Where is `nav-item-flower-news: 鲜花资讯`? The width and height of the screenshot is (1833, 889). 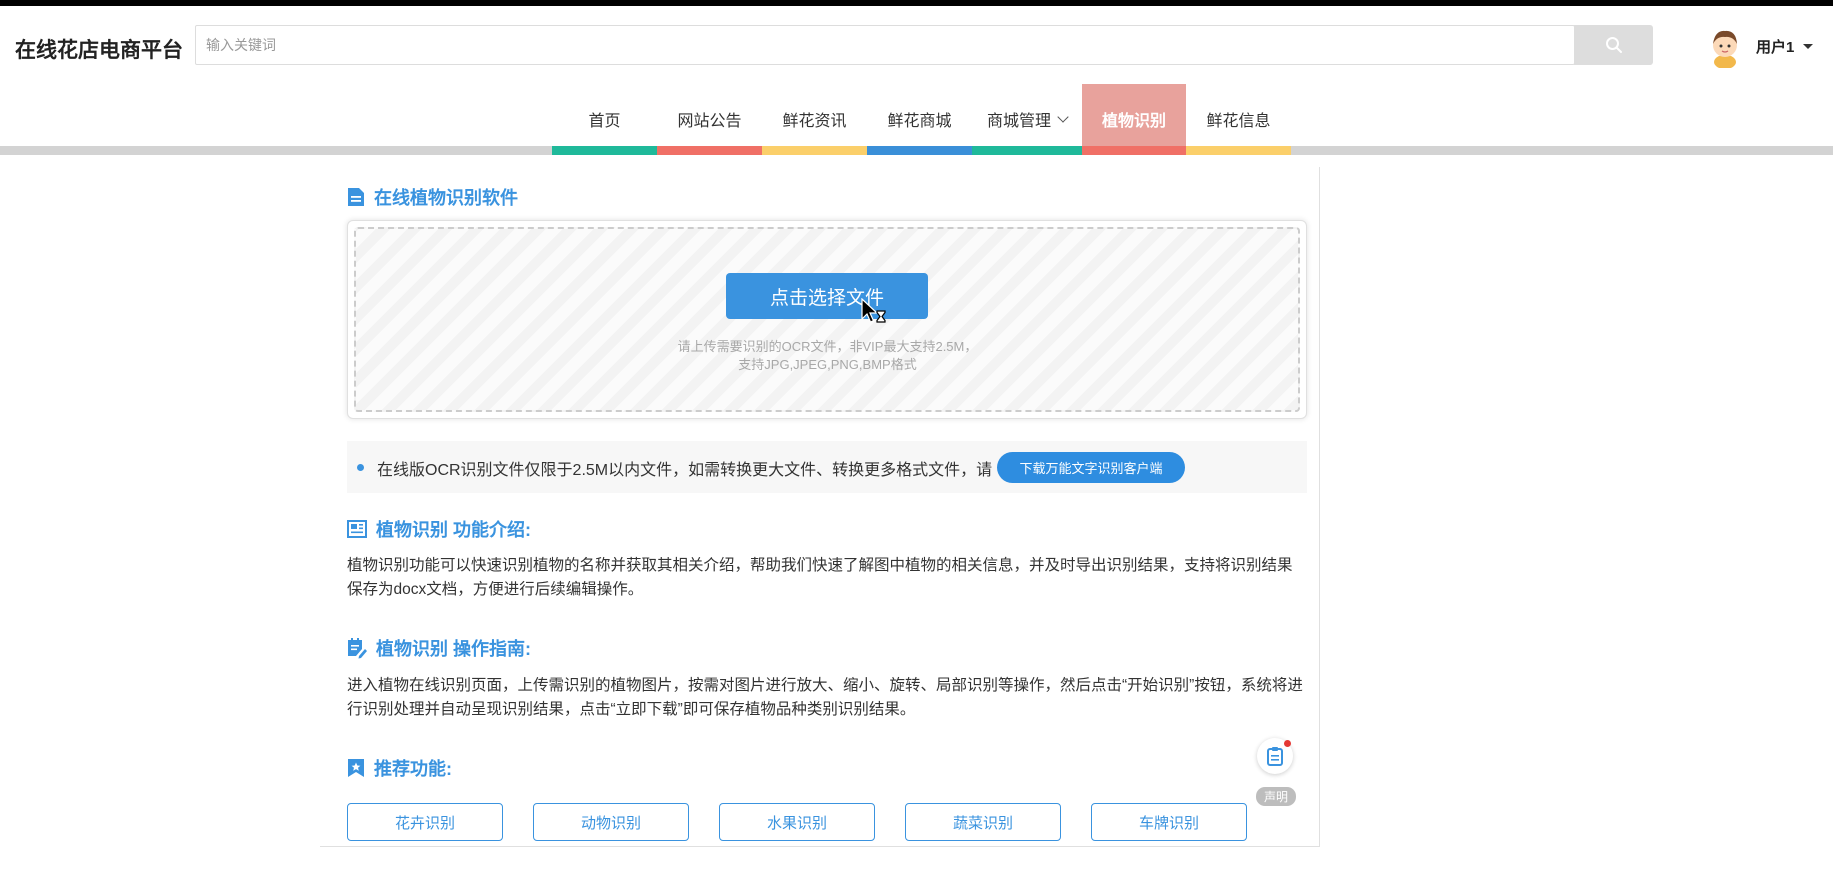
nav-item-flower-news: 鲜花资讯 is located at coordinates (814, 119).